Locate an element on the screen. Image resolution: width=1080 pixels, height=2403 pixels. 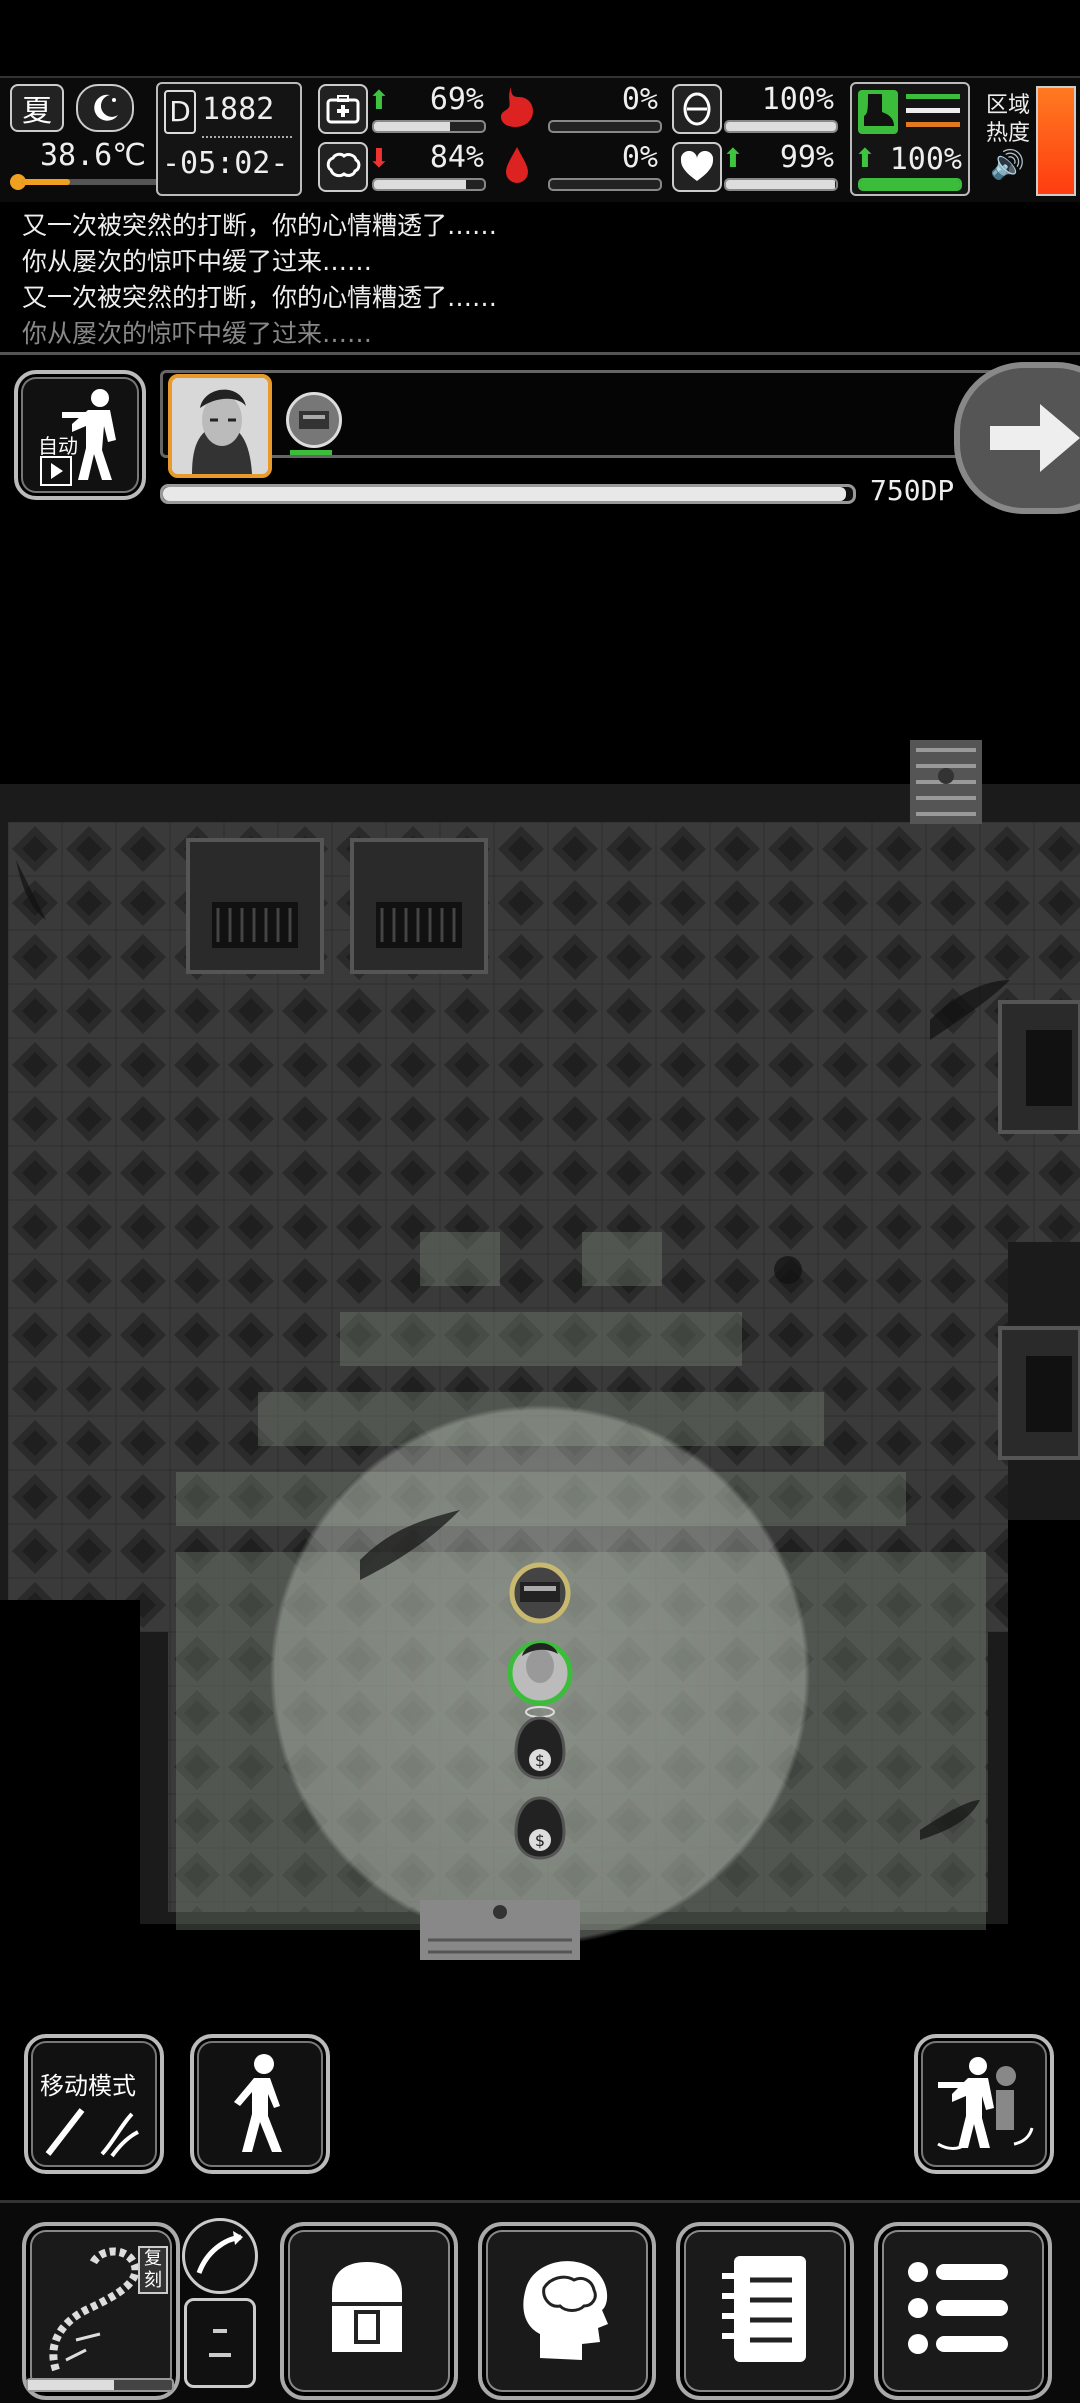
stomach-icon is located at coordinates (517, 107).